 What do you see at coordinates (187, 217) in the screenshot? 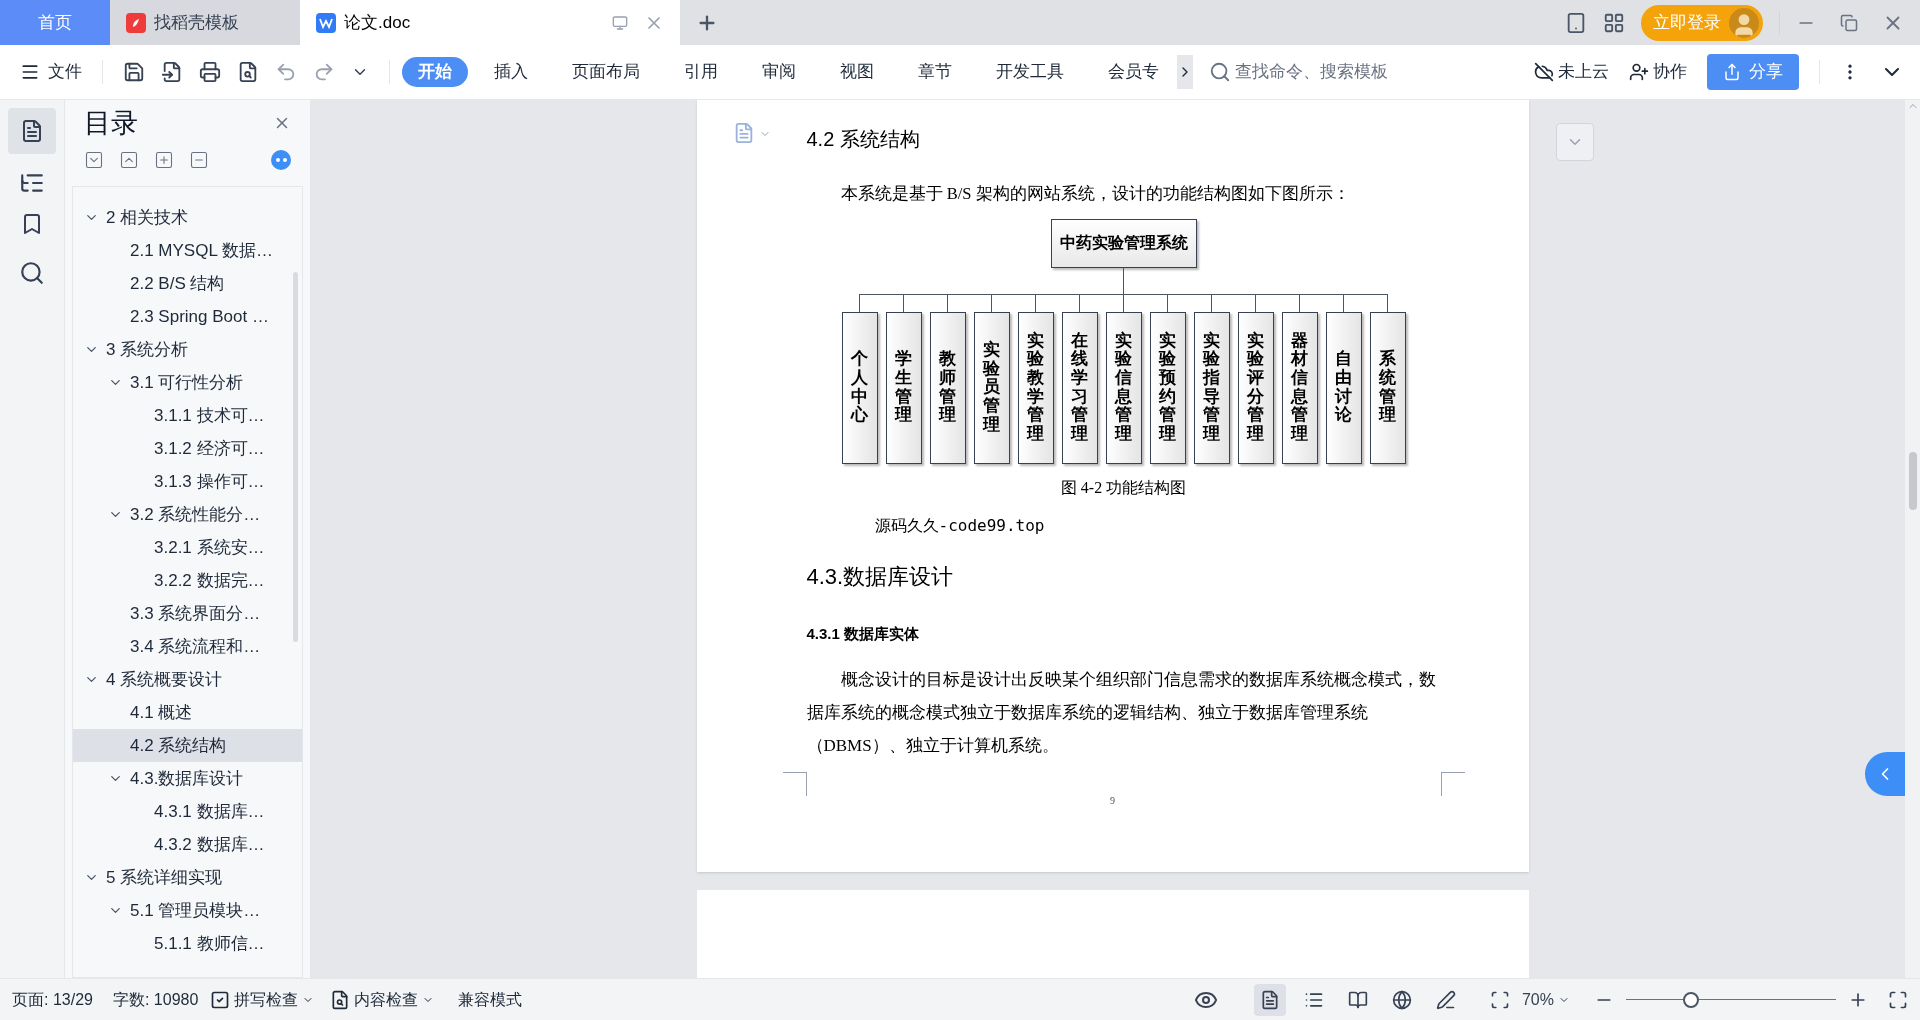
I see `toc-item: 2 相关技术` at bounding box center [187, 217].